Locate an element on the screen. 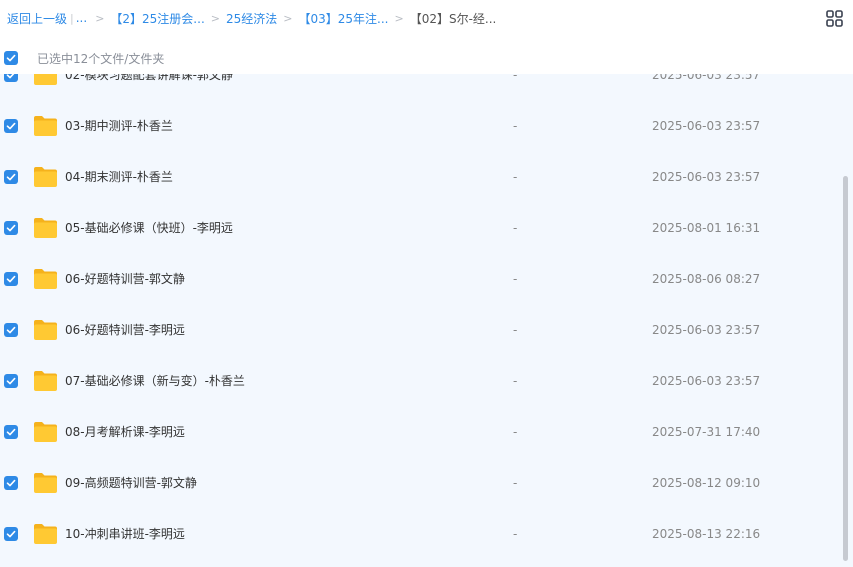 Image resolution: width=853 pixels, height=567 pixels. file-date: 2025-07-31 17:40 is located at coordinates (706, 431).